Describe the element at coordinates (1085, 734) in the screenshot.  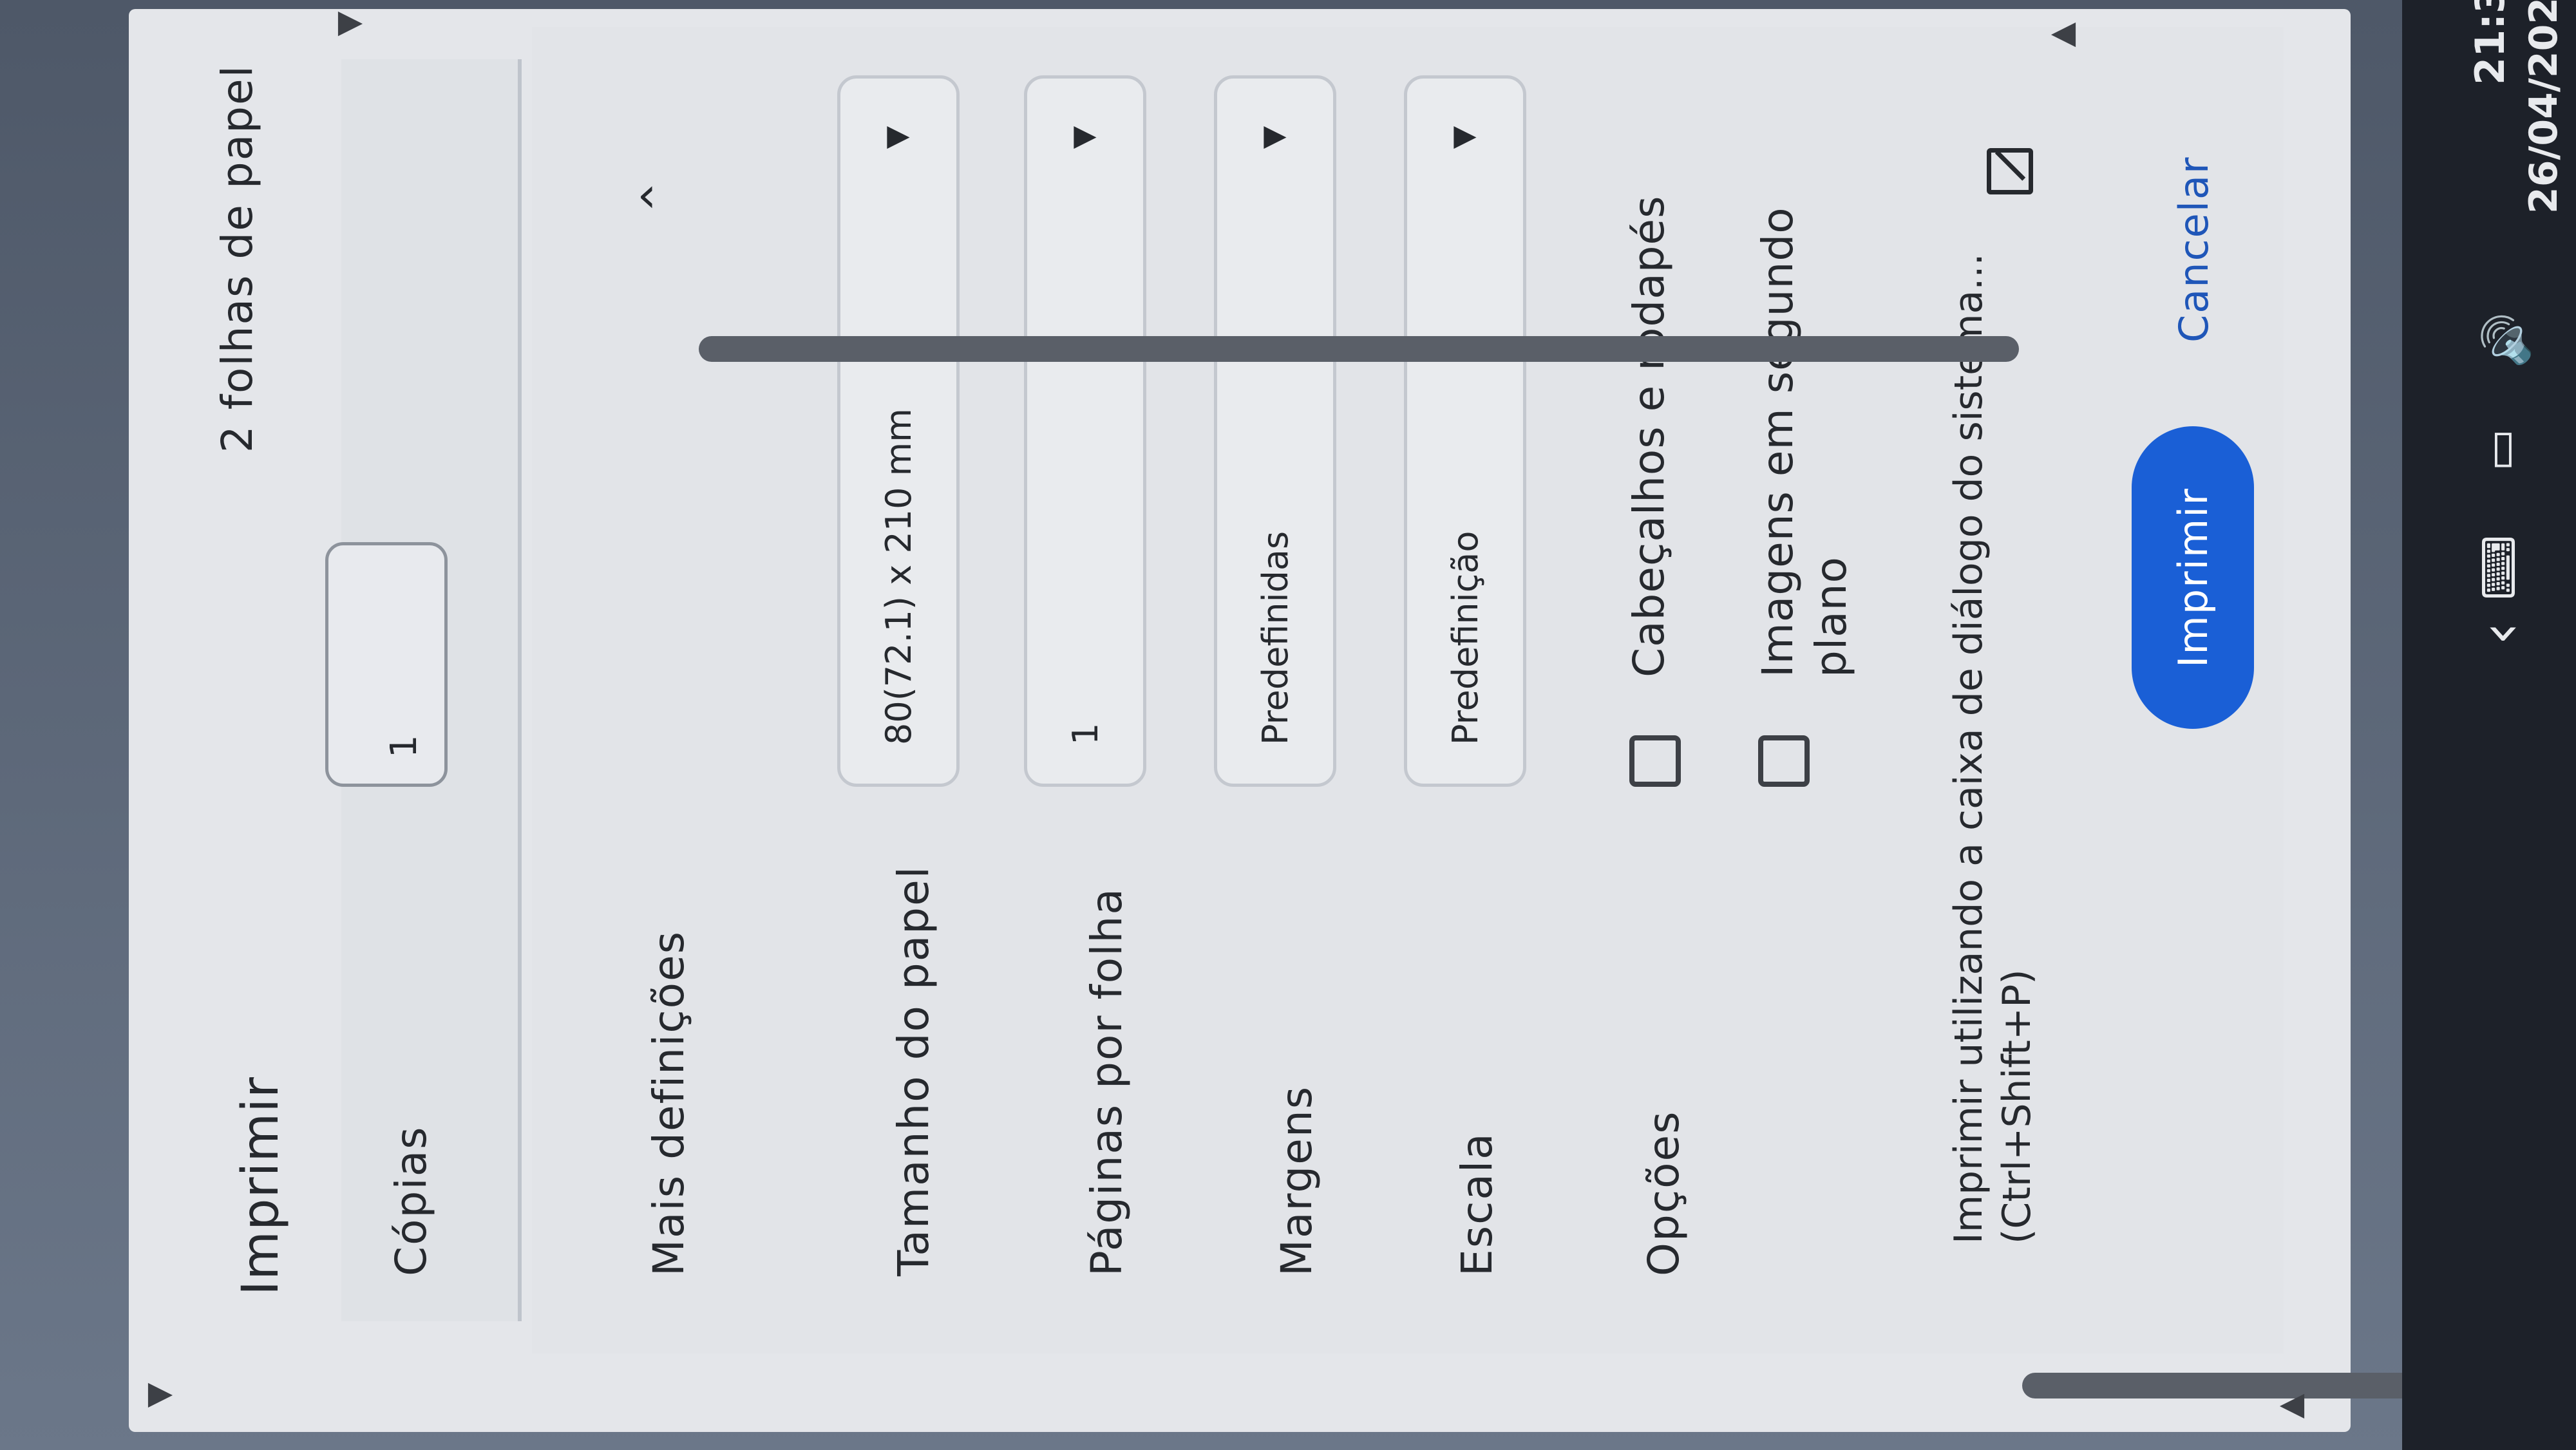
I see `pages-per-sheet-value: 1` at that location.